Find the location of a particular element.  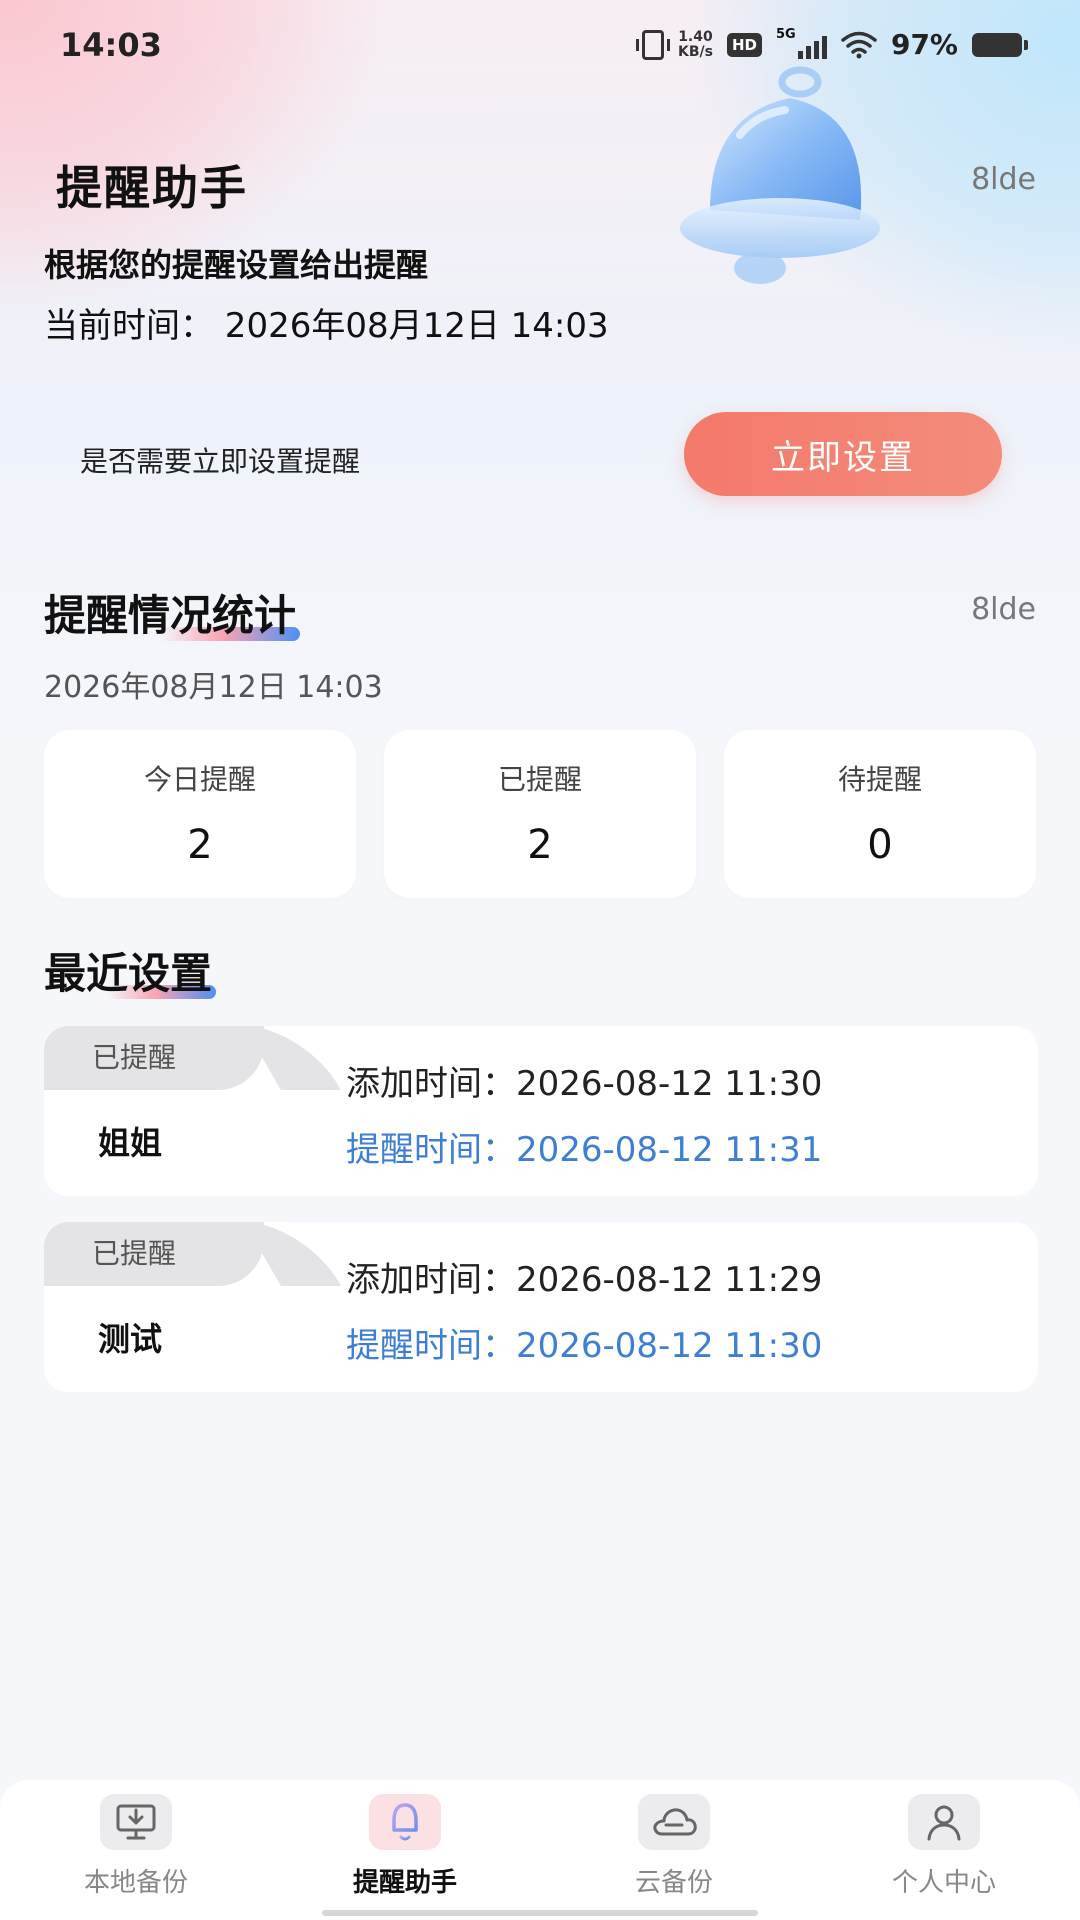

remind-time: 提醒时间：2026-08-12 11:31 is located at coordinates (584, 1150).